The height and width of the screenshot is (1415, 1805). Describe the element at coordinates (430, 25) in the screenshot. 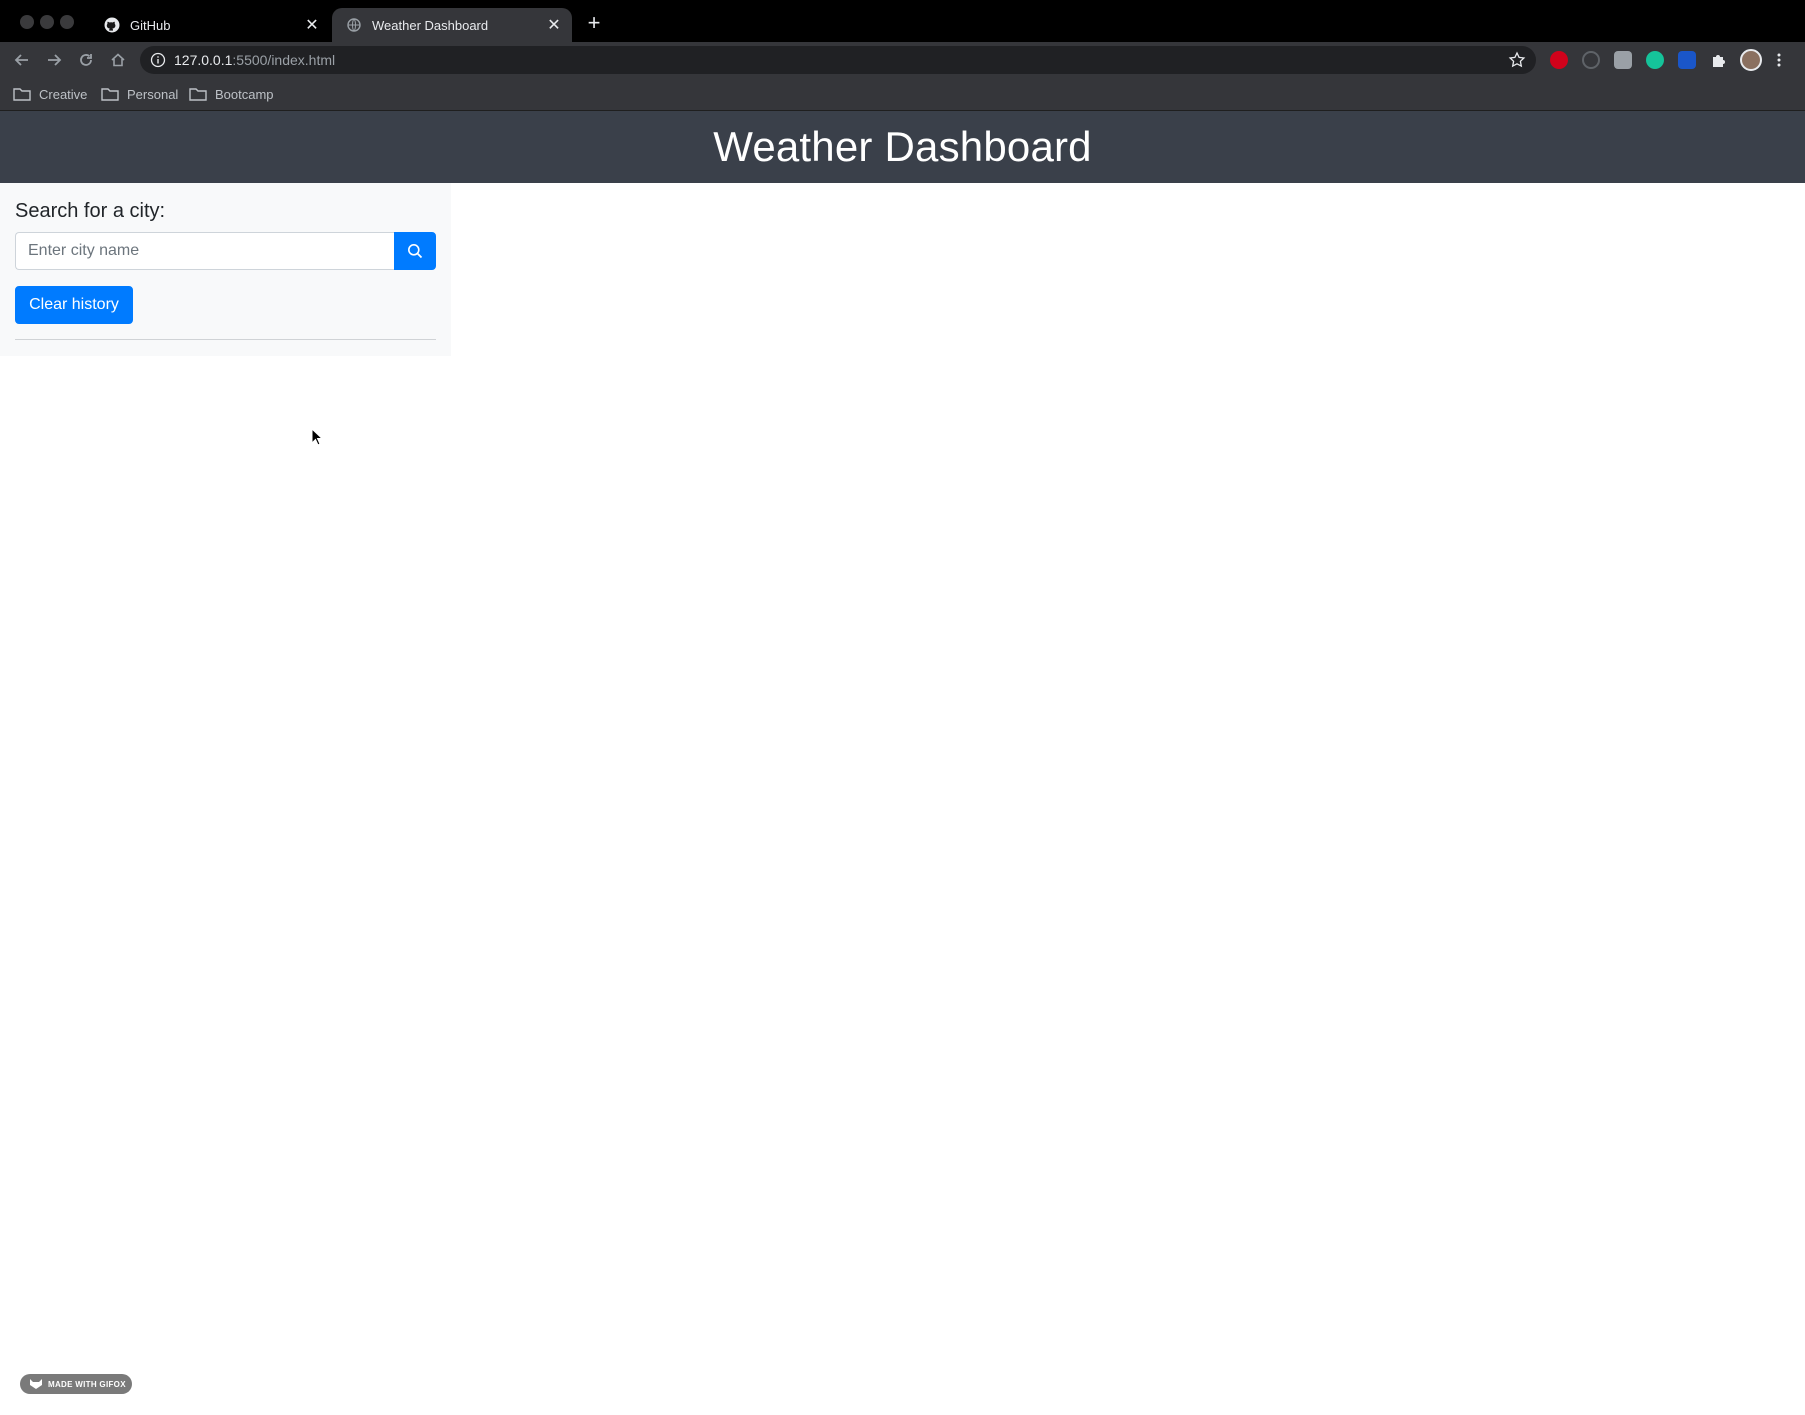

I see `tab-title: Weather Dashboard` at that location.